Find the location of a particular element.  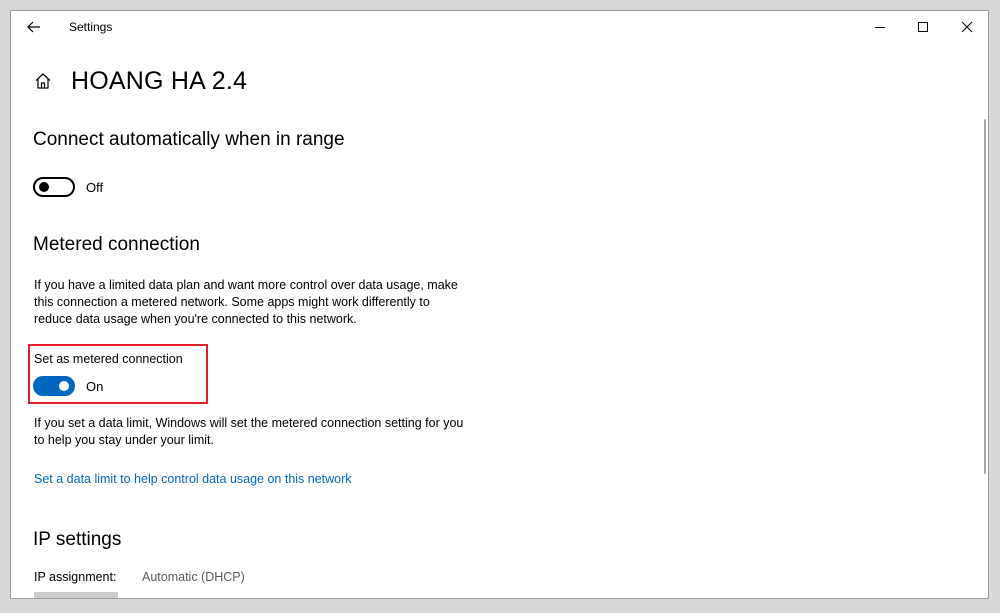

minimize-button is located at coordinates (880, 27).